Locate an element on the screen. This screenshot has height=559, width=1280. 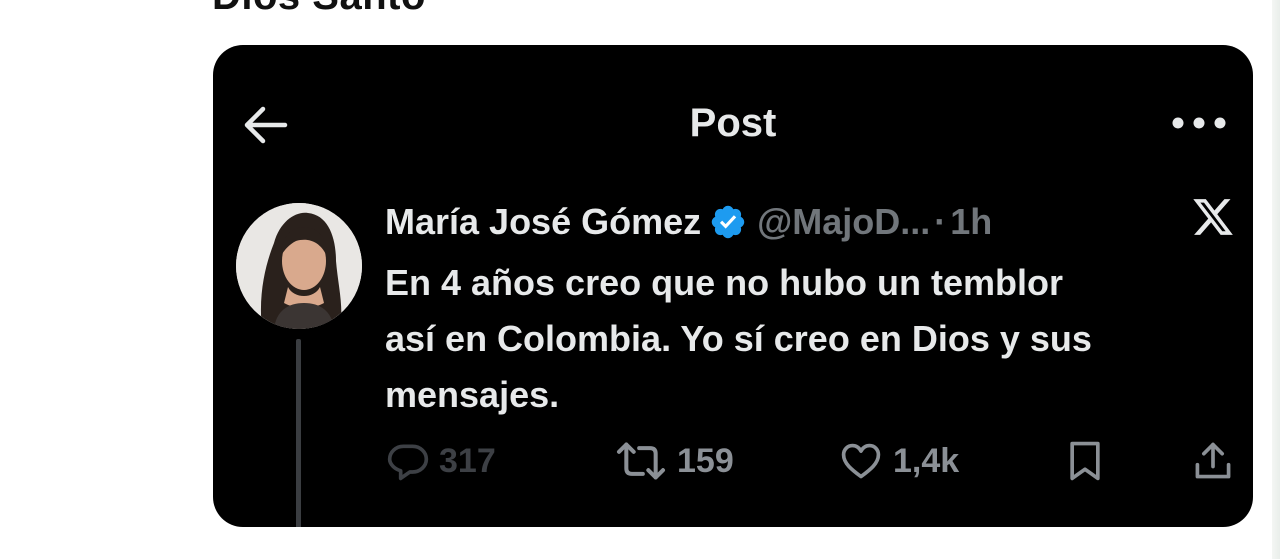
like-count: 1,4k is located at coordinates (926, 460).